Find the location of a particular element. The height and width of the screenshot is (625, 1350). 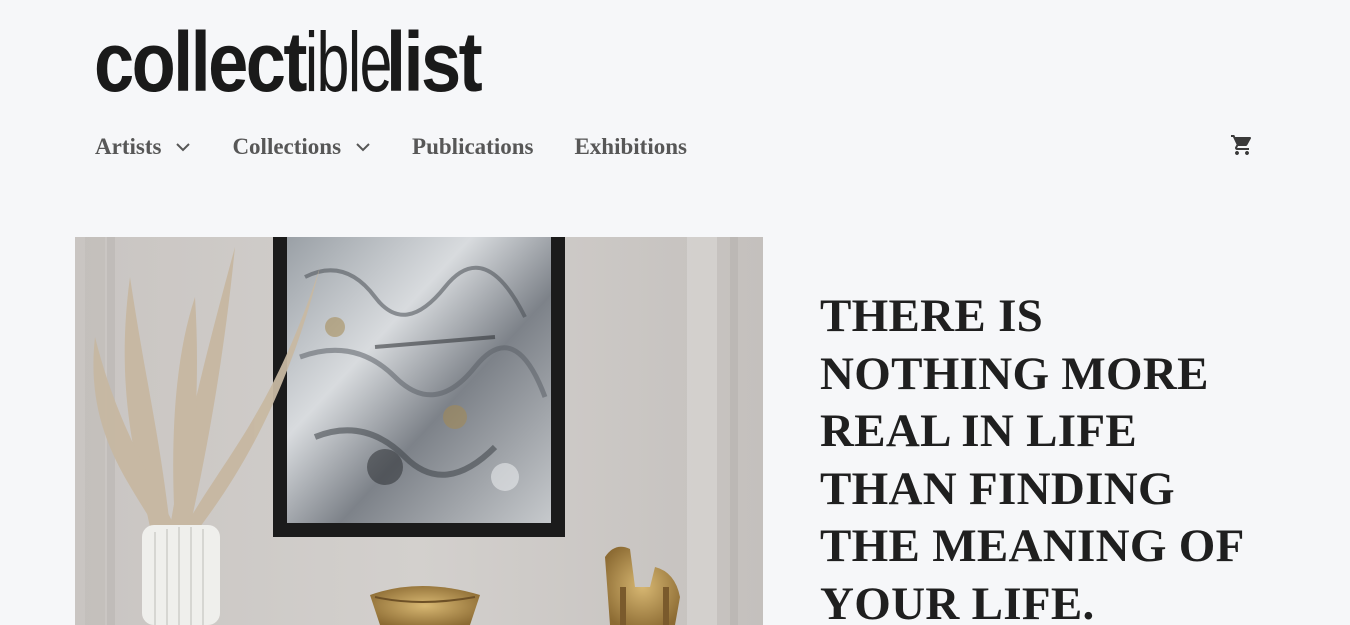

nav-item-publications: Publications is located at coordinates (472, 147).